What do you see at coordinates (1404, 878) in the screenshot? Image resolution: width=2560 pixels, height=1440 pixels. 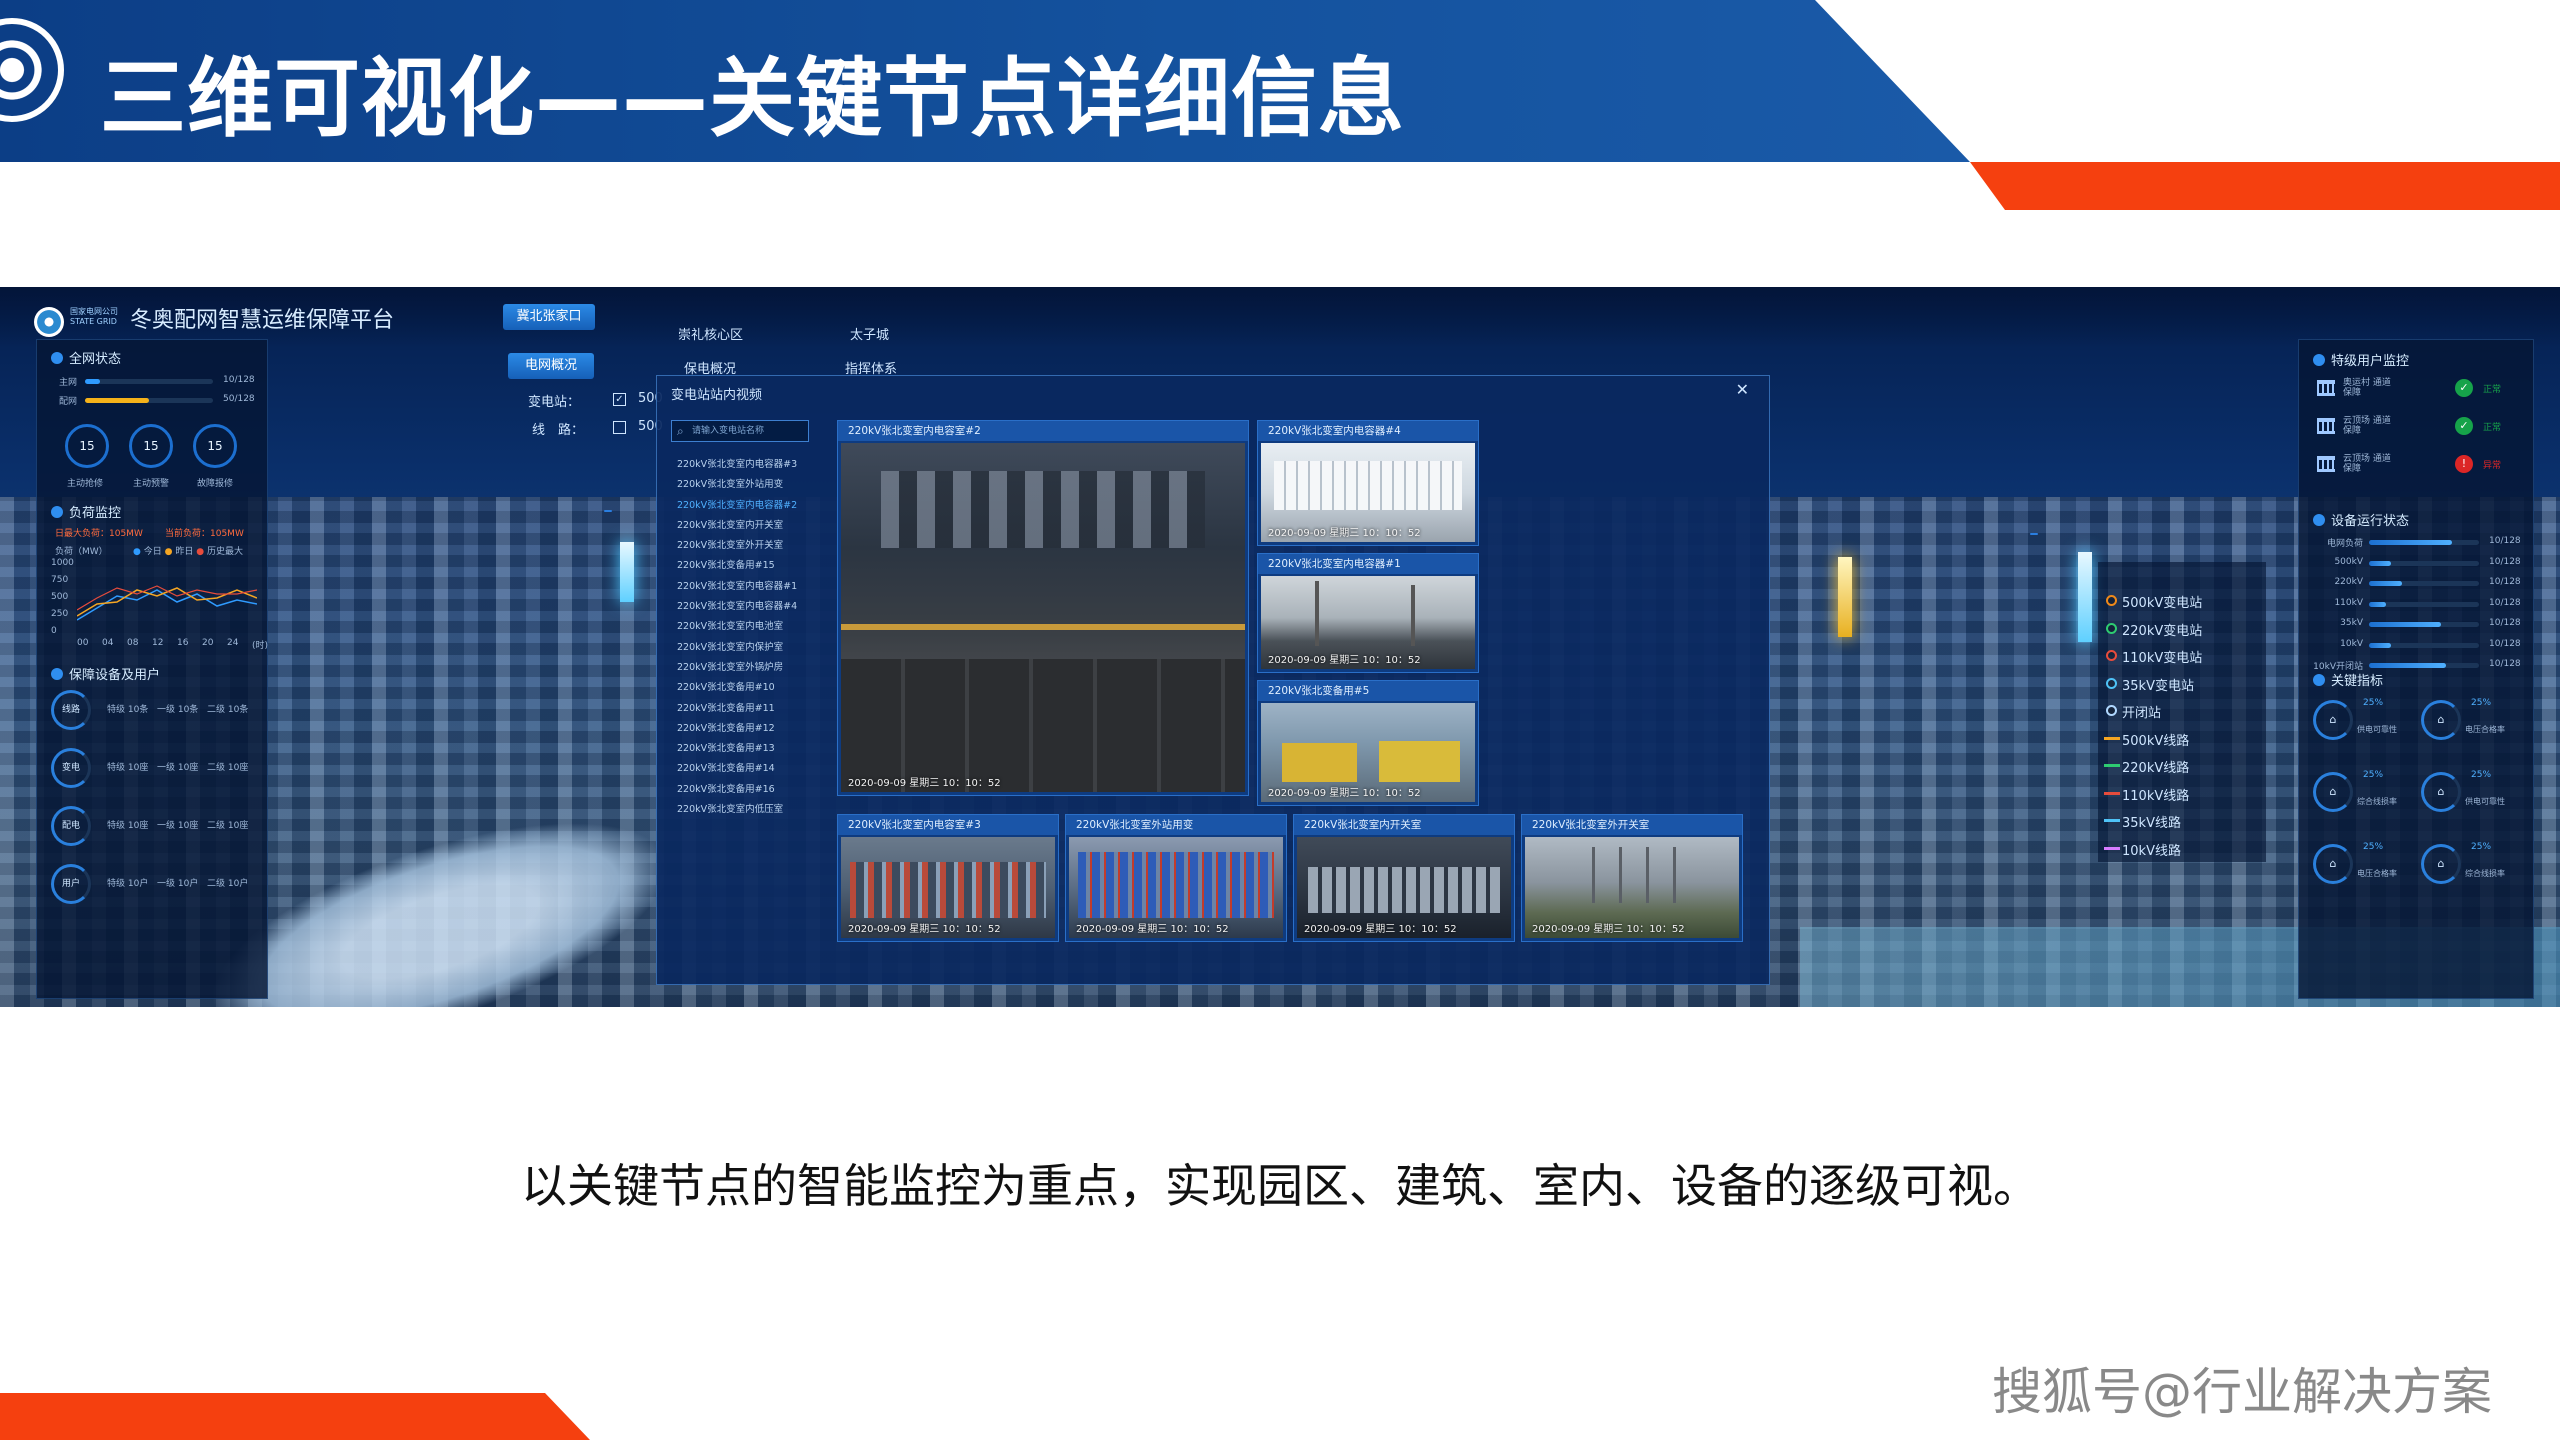 I see `camera-b3: 220kV张北变室内开关室 2020-09-09 星期三 10：10：52` at bounding box center [1404, 878].